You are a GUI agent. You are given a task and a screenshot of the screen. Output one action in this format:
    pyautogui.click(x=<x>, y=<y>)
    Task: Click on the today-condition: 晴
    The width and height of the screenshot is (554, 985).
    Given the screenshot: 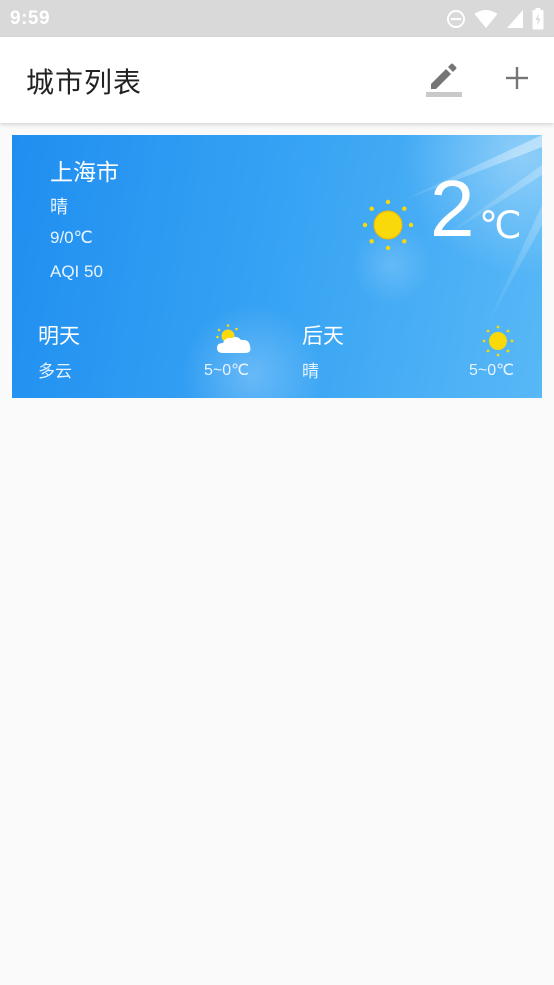 What is the action you would take?
    pyautogui.click(x=59, y=207)
    